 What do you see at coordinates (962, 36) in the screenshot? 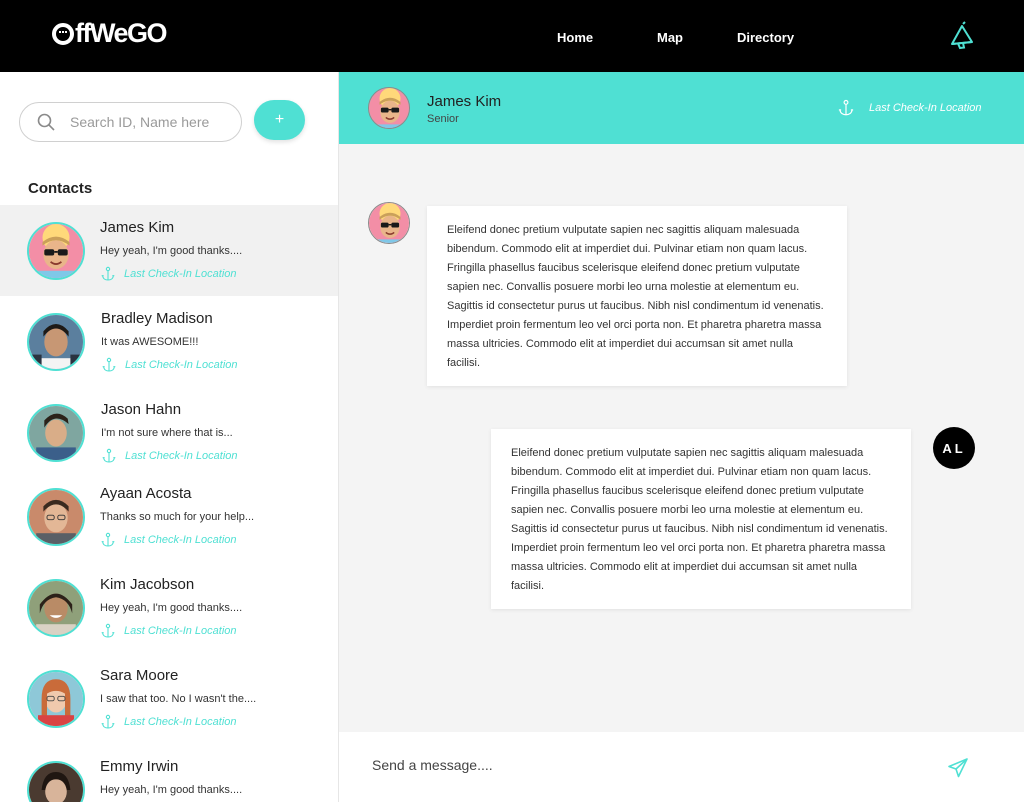
I see `megaphone-icon` at bounding box center [962, 36].